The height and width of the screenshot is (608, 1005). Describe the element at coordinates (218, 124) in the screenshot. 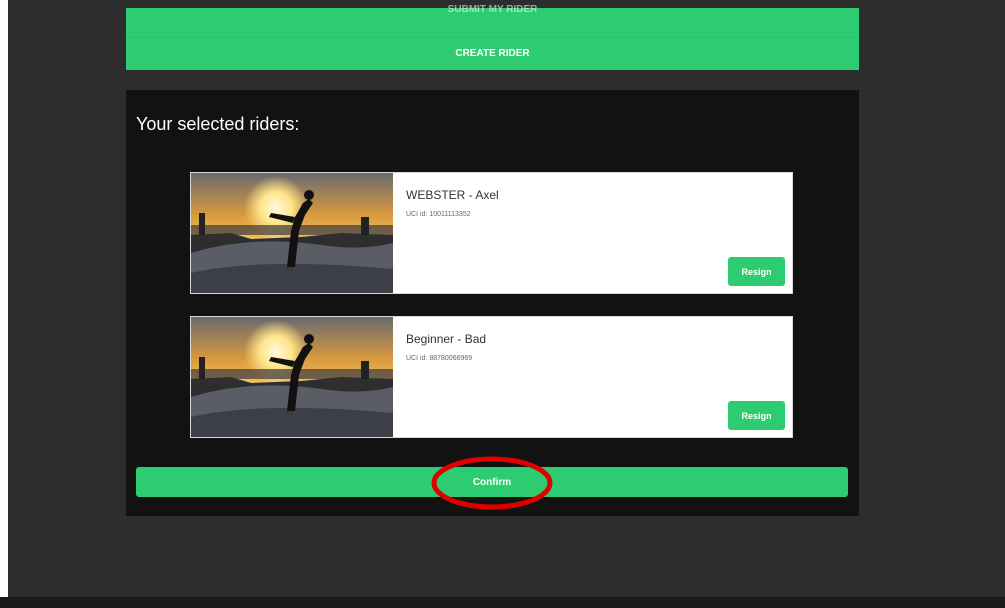

I see `selected-riders-title: Your selected riders:` at that location.